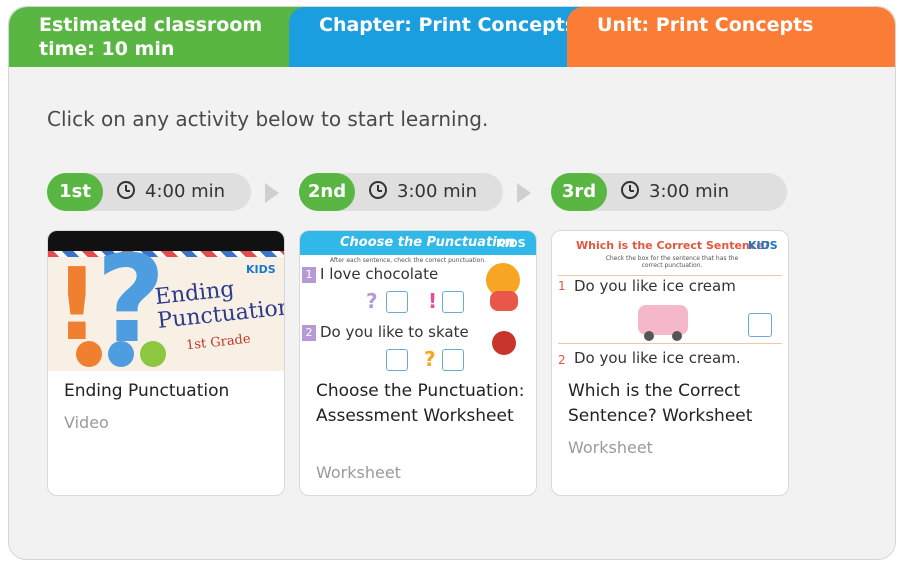  I want to click on card-type: Video, so click(86, 422).